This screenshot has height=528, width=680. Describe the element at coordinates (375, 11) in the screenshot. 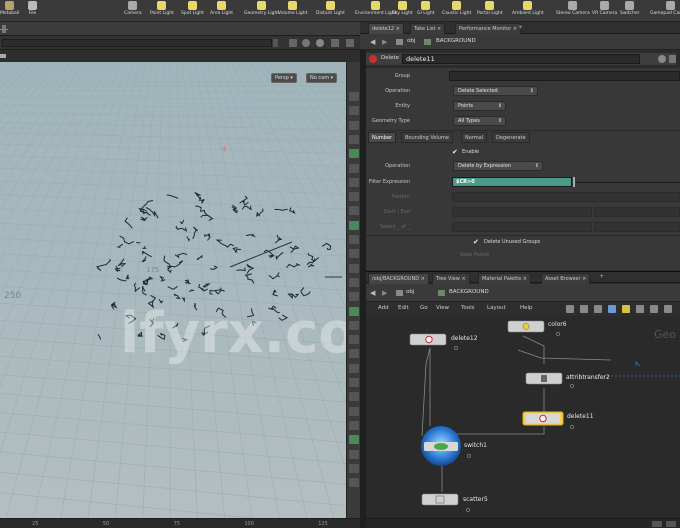

I see `shelf-tool-environment-light: Environment Light` at that location.